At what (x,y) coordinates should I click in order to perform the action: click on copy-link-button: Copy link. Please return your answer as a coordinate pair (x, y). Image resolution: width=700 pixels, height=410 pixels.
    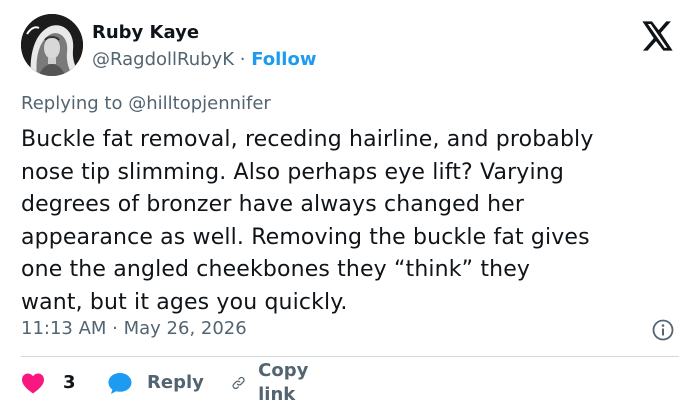
    Looking at the image, I should click on (274, 382).